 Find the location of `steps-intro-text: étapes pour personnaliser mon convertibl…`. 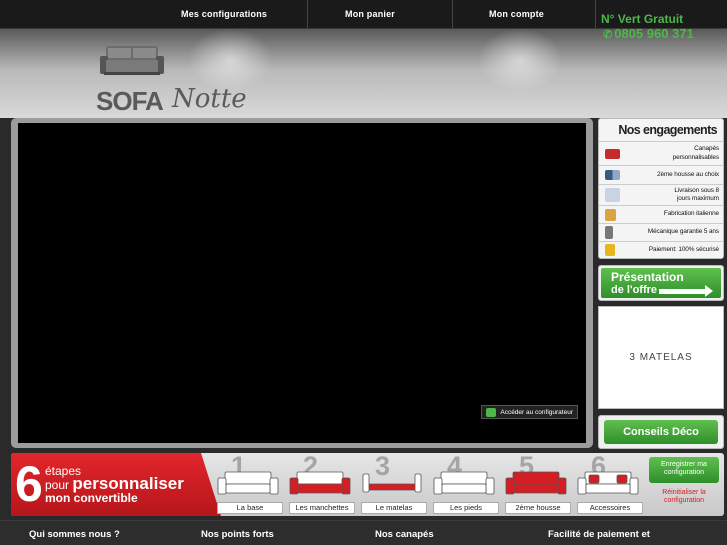

steps-intro-text: étapes pour personnaliser mon convertibl… is located at coordinates (114, 485).